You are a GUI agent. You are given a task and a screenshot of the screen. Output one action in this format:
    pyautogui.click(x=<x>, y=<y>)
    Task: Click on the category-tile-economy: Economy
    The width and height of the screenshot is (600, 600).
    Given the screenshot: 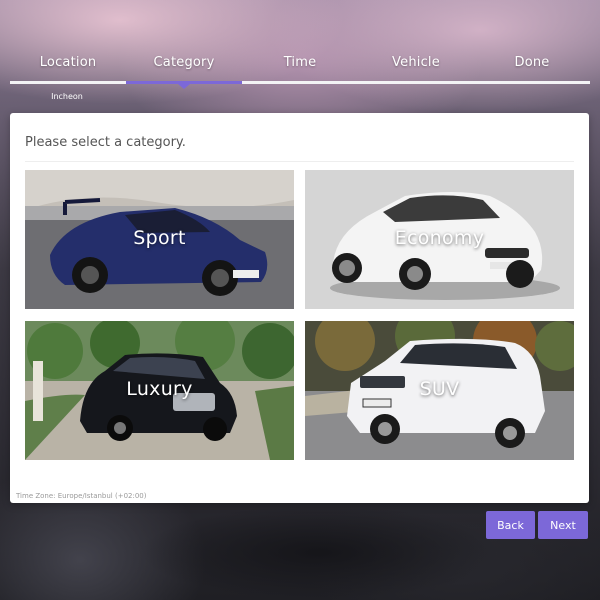 What is the action you would take?
    pyautogui.click(x=439, y=239)
    